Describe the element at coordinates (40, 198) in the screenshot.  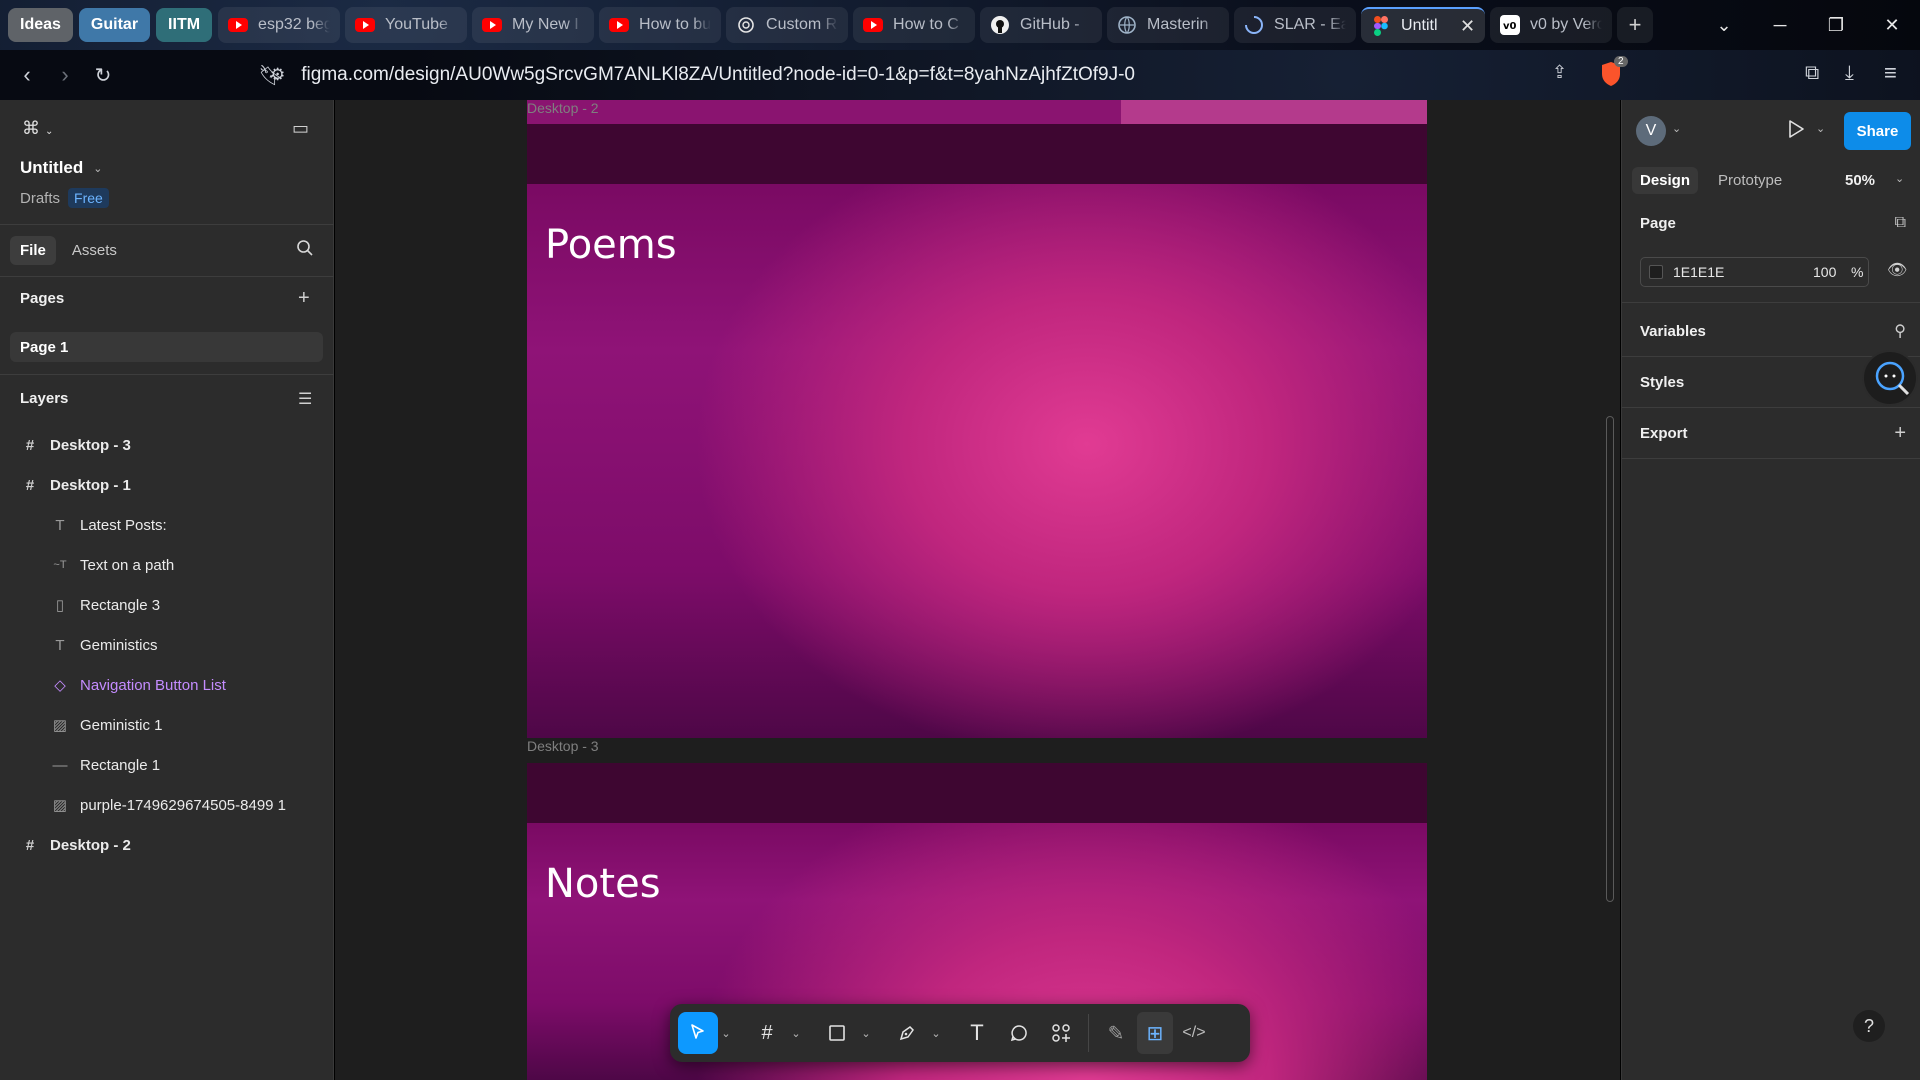
I see `file-location: Drafts` at that location.